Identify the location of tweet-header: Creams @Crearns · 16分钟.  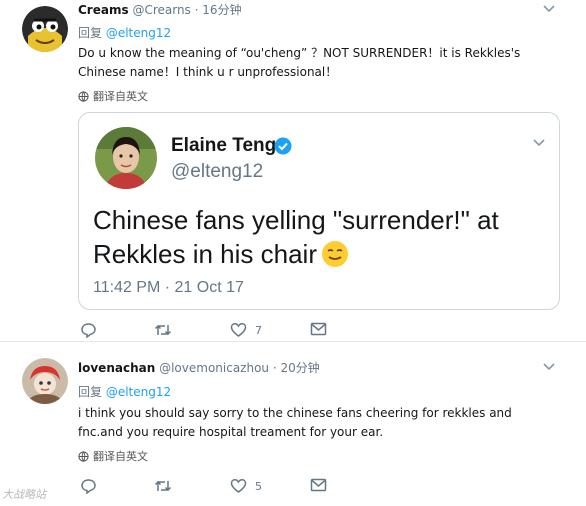
(160, 9).